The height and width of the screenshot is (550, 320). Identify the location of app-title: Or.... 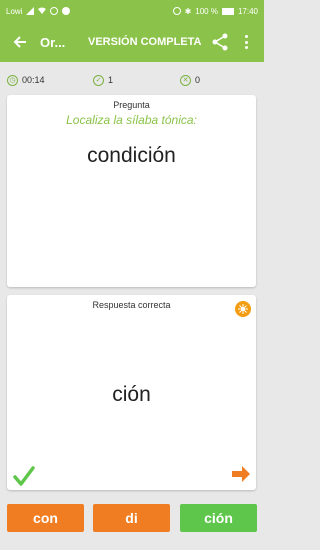
(60, 42).